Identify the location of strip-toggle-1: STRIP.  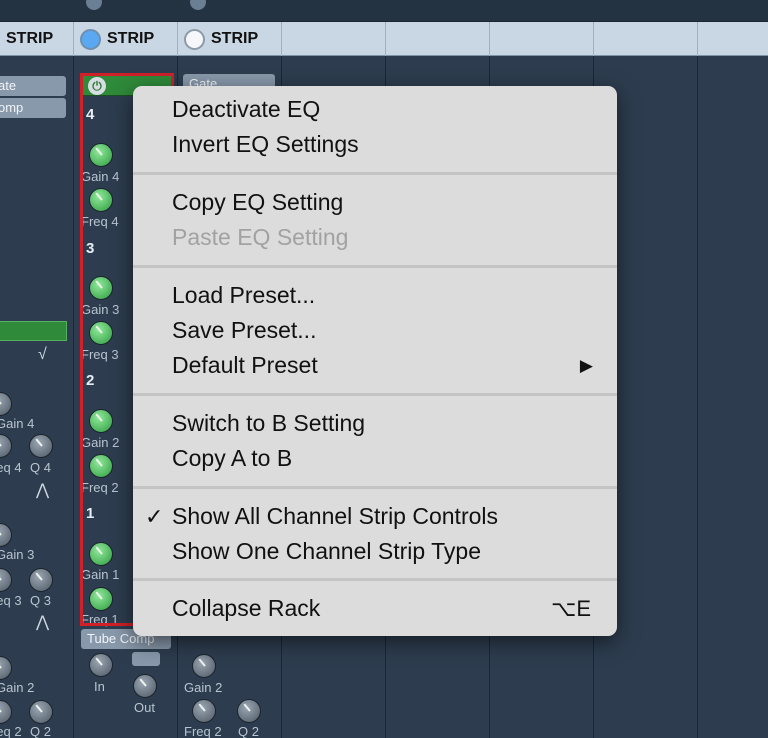
(37, 39).